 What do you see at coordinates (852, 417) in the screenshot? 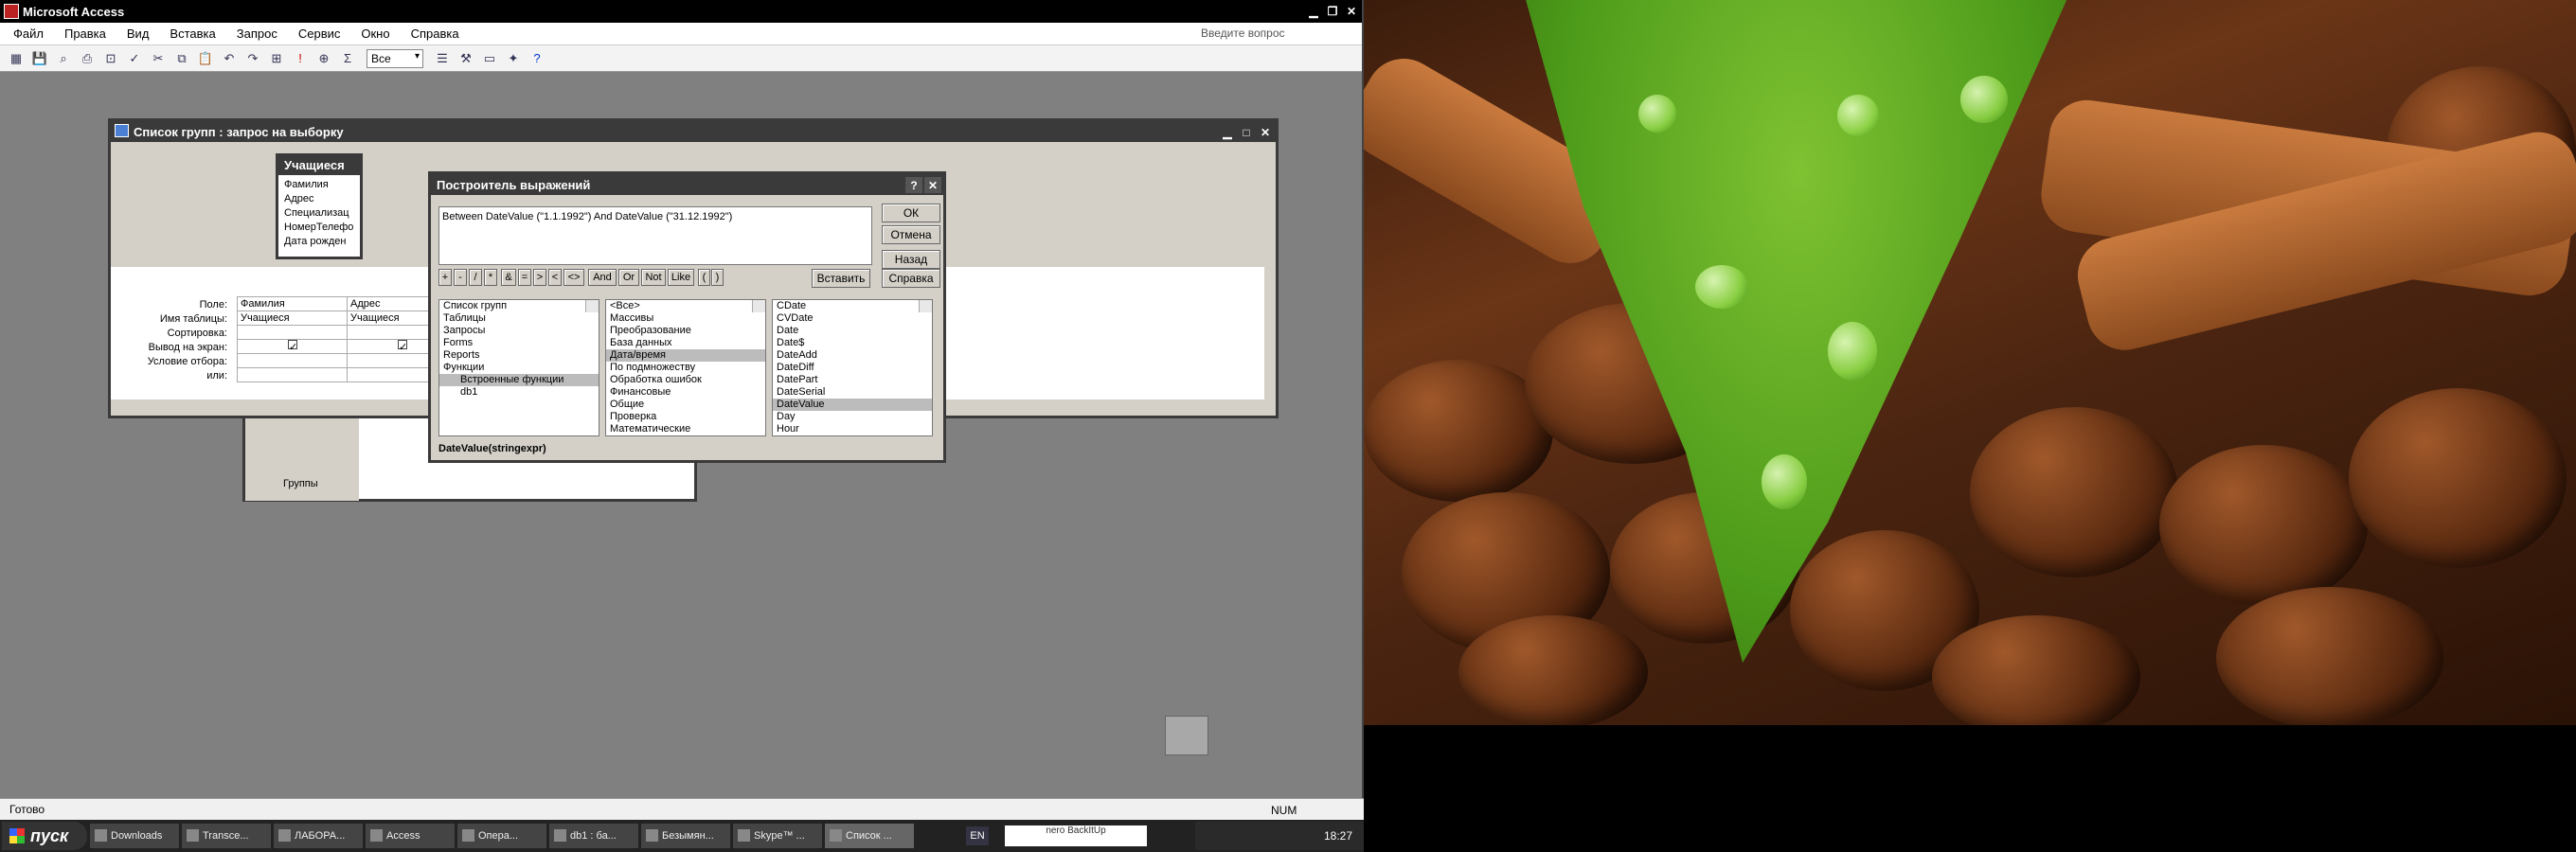
I see `function-item: Day` at bounding box center [852, 417].